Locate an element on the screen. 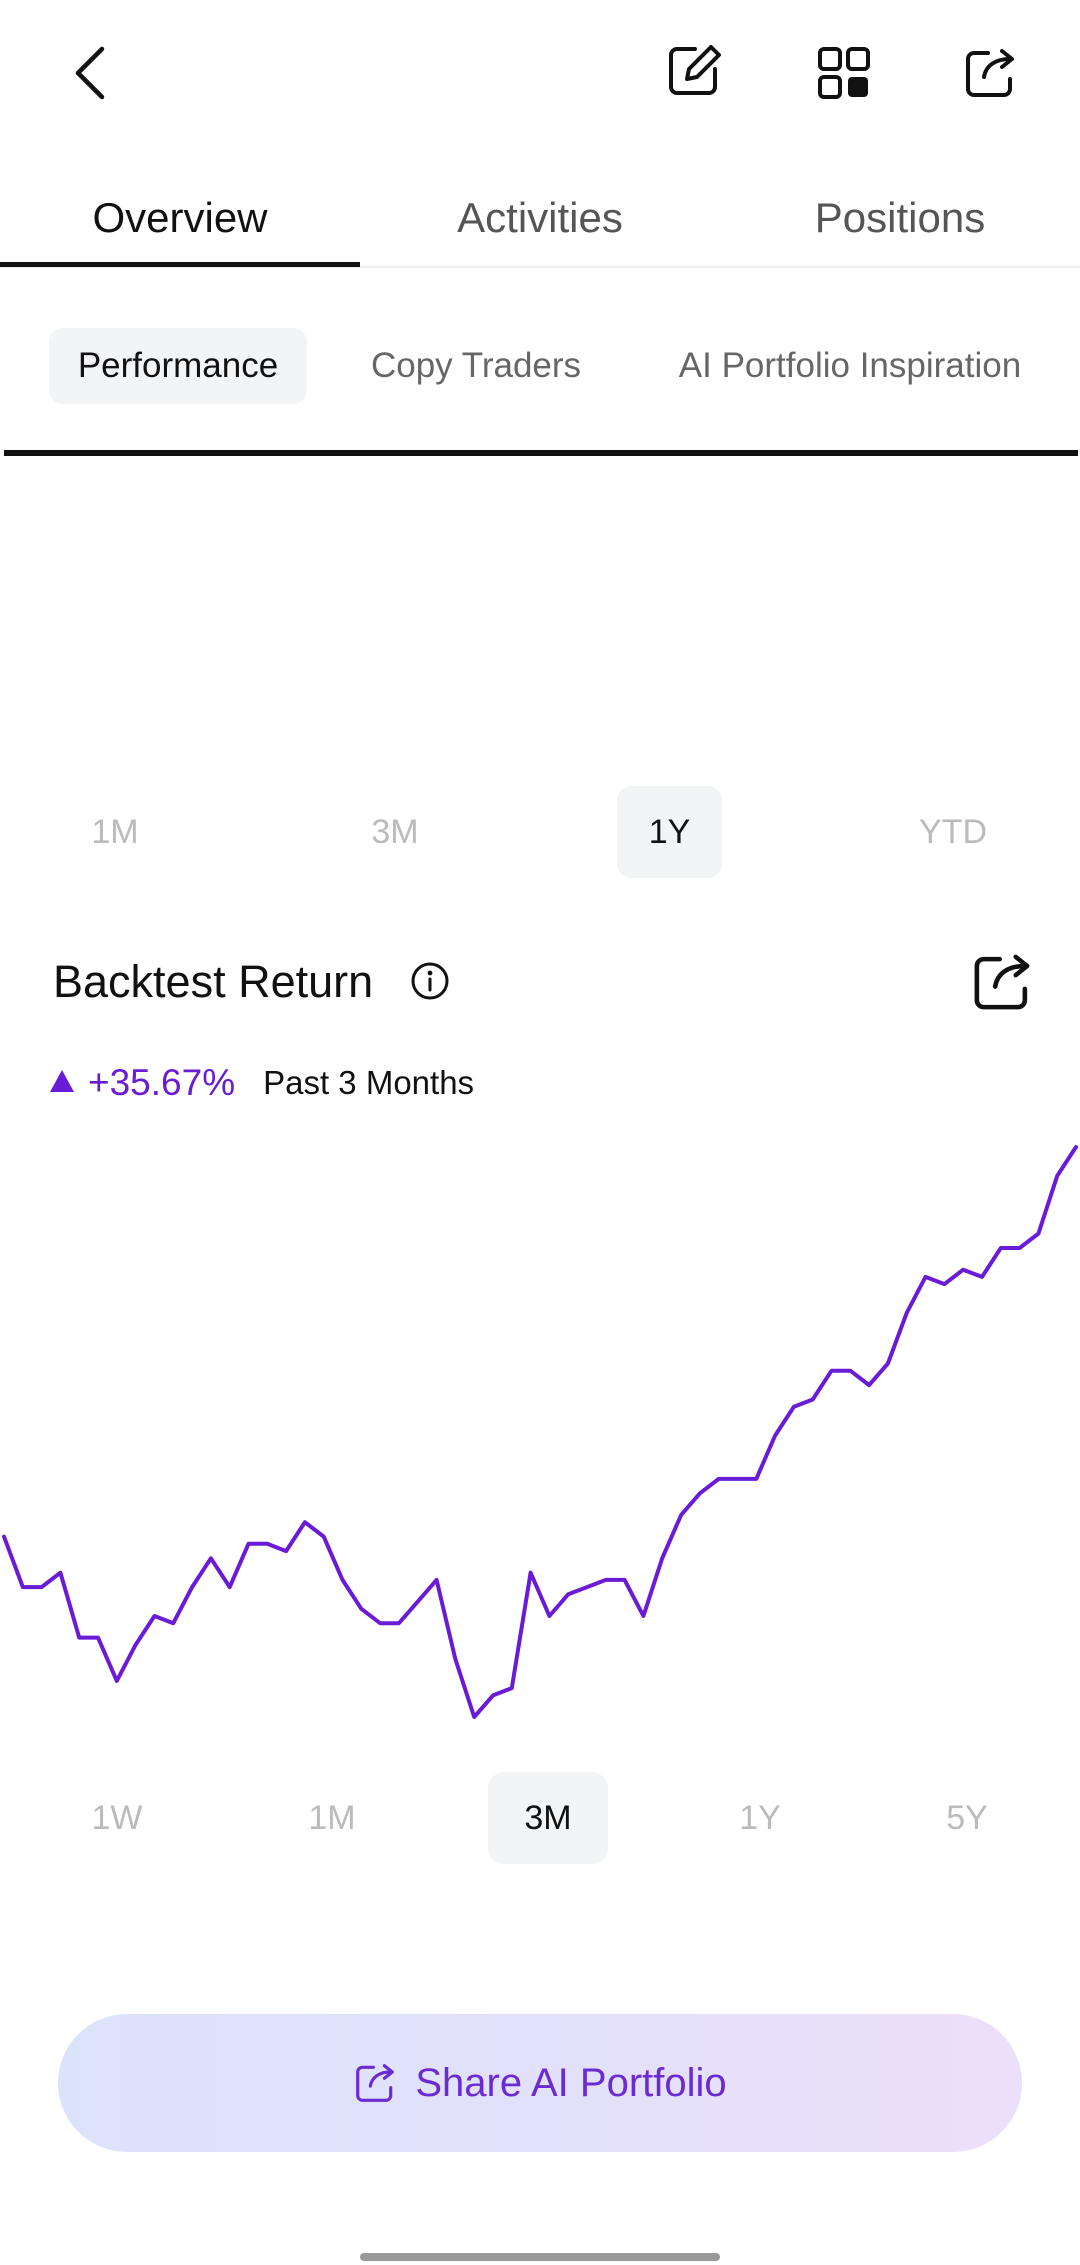 The height and width of the screenshot is (2265, 1080). range-3m: 3M is located at coordinates (548, 1818).